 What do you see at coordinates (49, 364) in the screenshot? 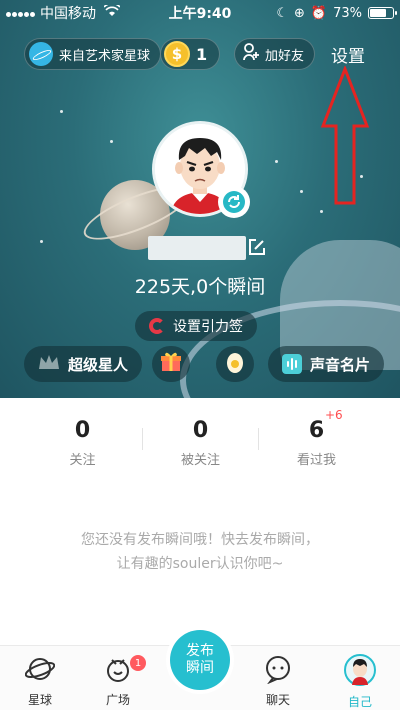
I see `crown-icon` at bounding box center [49, 364].